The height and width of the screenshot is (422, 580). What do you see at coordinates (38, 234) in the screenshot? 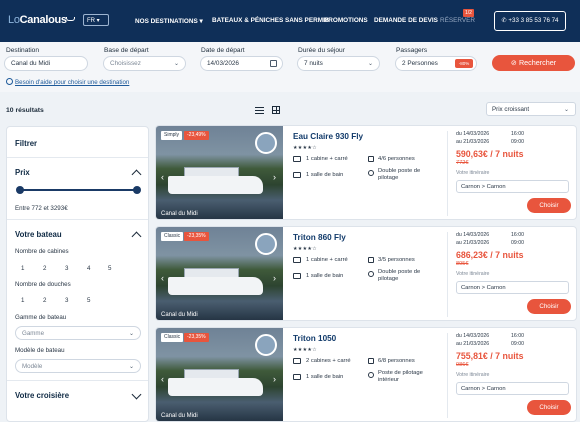
I see `boat-title: Votre bateau` at bounding box center [38, 234].